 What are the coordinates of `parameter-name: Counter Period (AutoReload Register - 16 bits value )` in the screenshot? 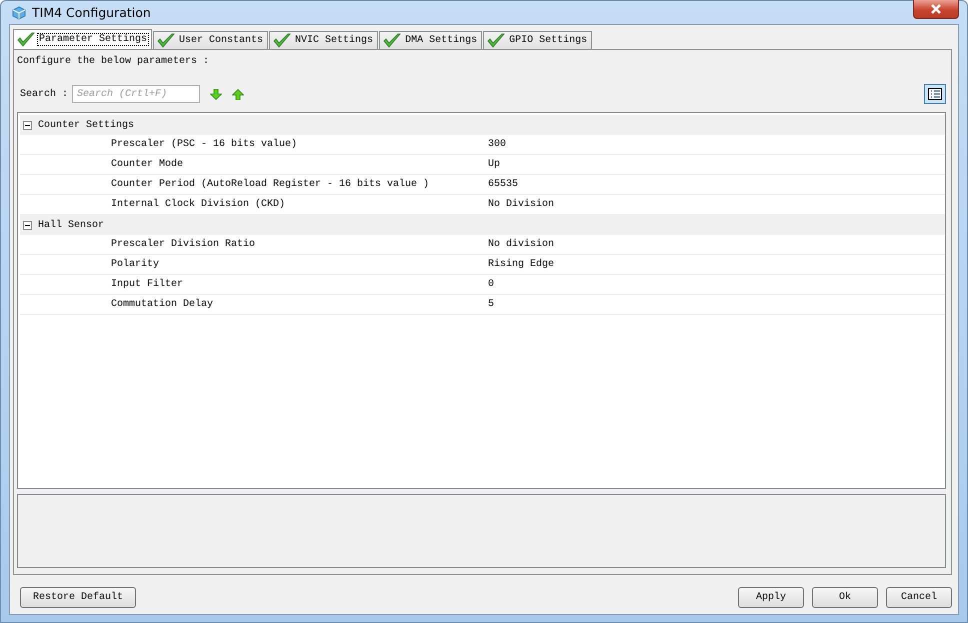 It's located at (270, 185).